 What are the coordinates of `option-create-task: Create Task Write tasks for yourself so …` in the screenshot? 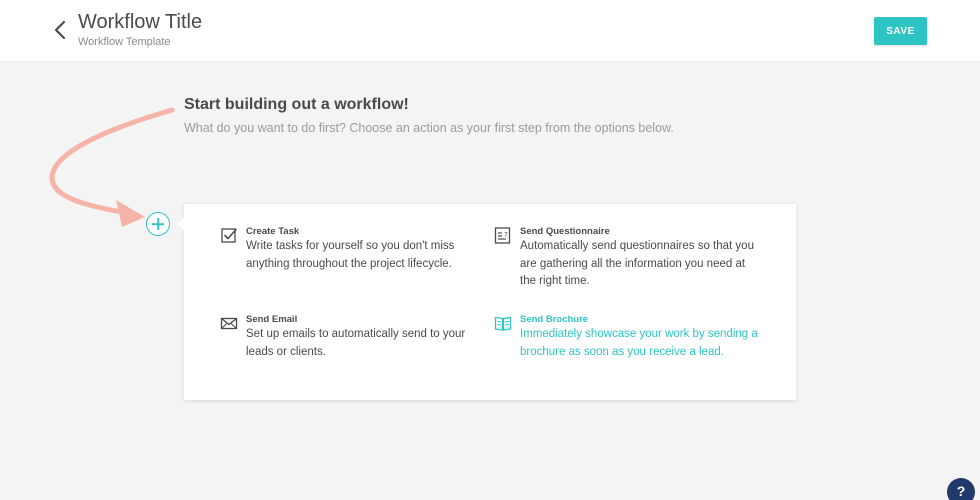 It's located at (340, 261).